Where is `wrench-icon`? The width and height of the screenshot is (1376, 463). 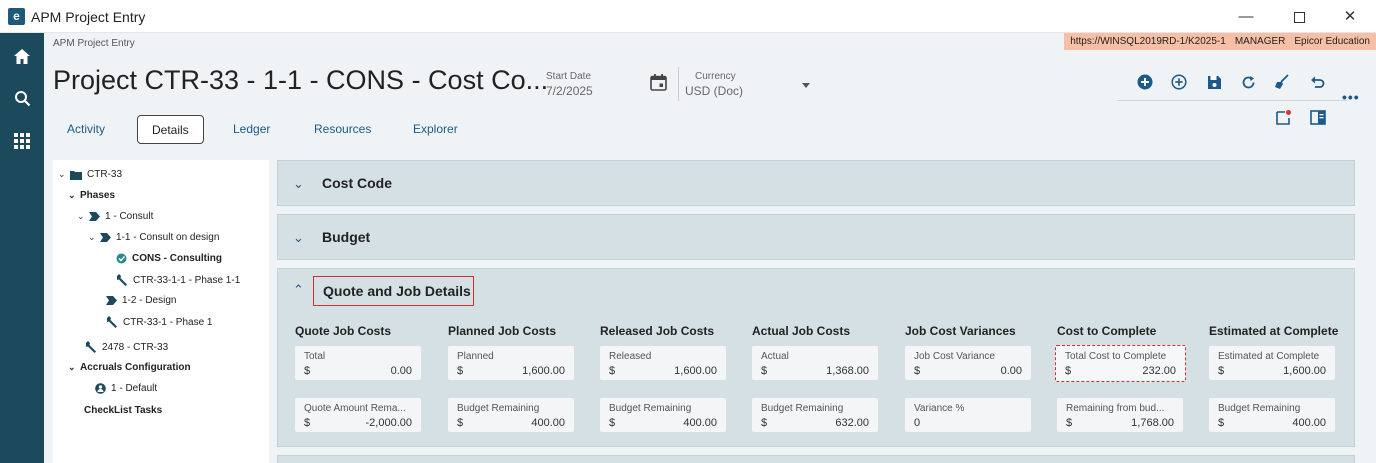
wrench-icon is located at coordinates (122, 280).